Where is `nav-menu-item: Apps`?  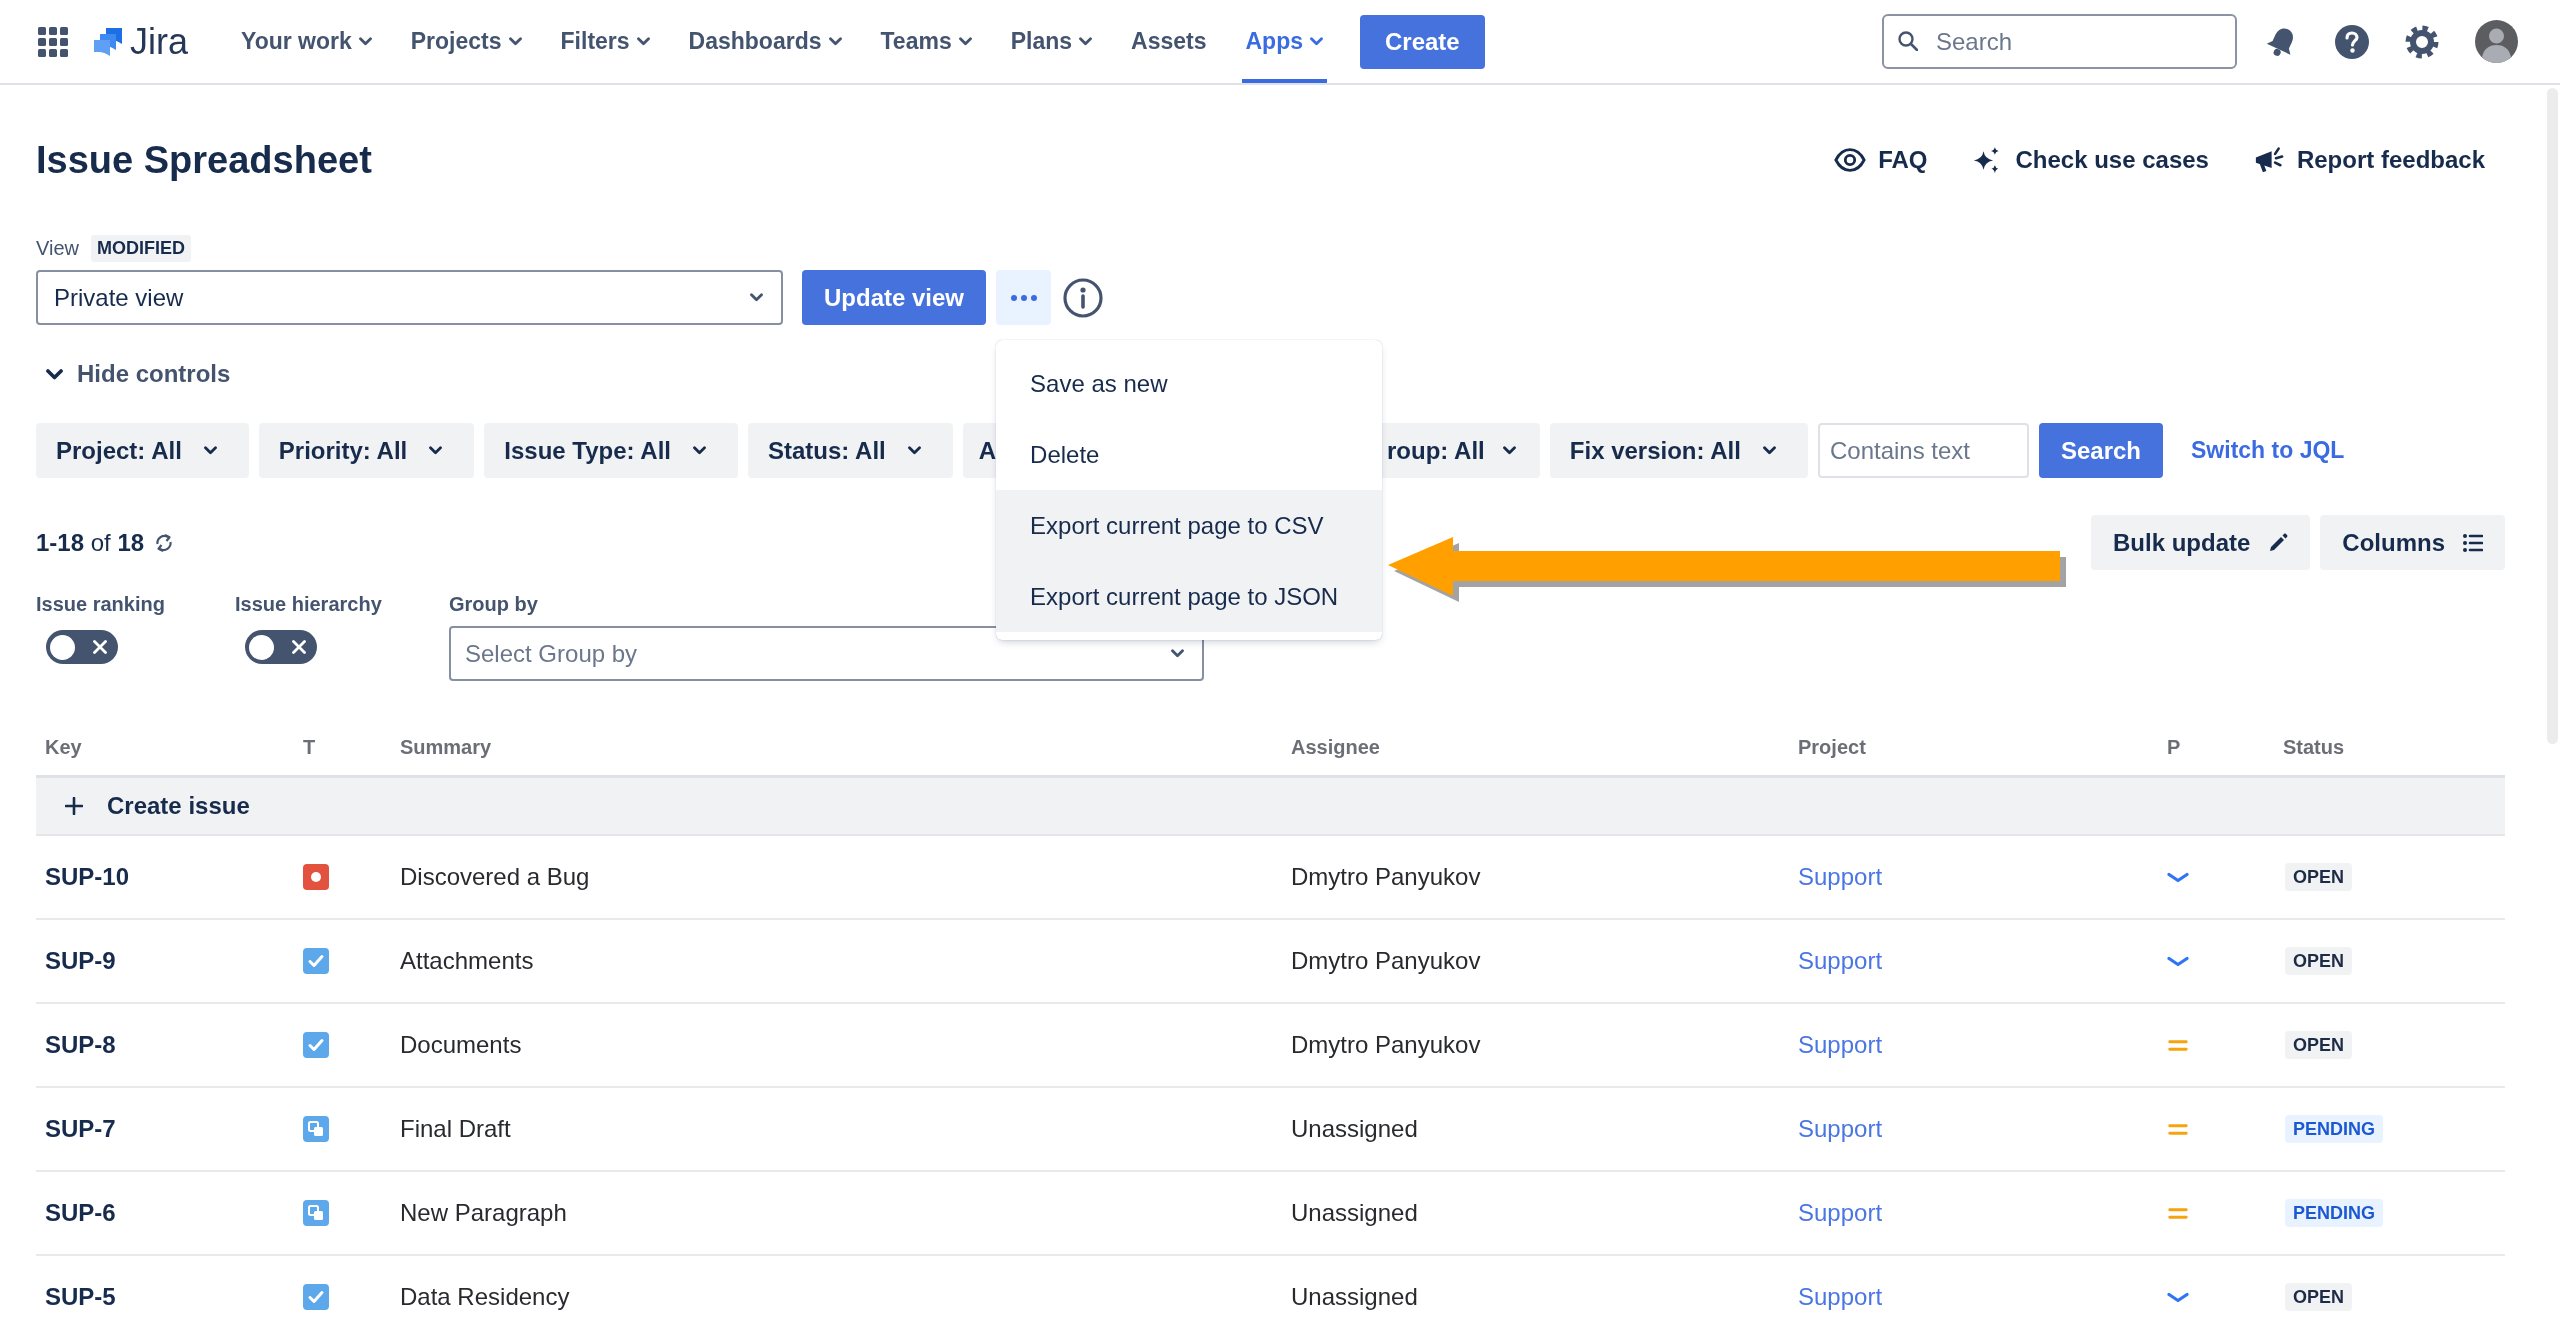
nav-menu-item: Apps is located at coordinates (1284, 41).